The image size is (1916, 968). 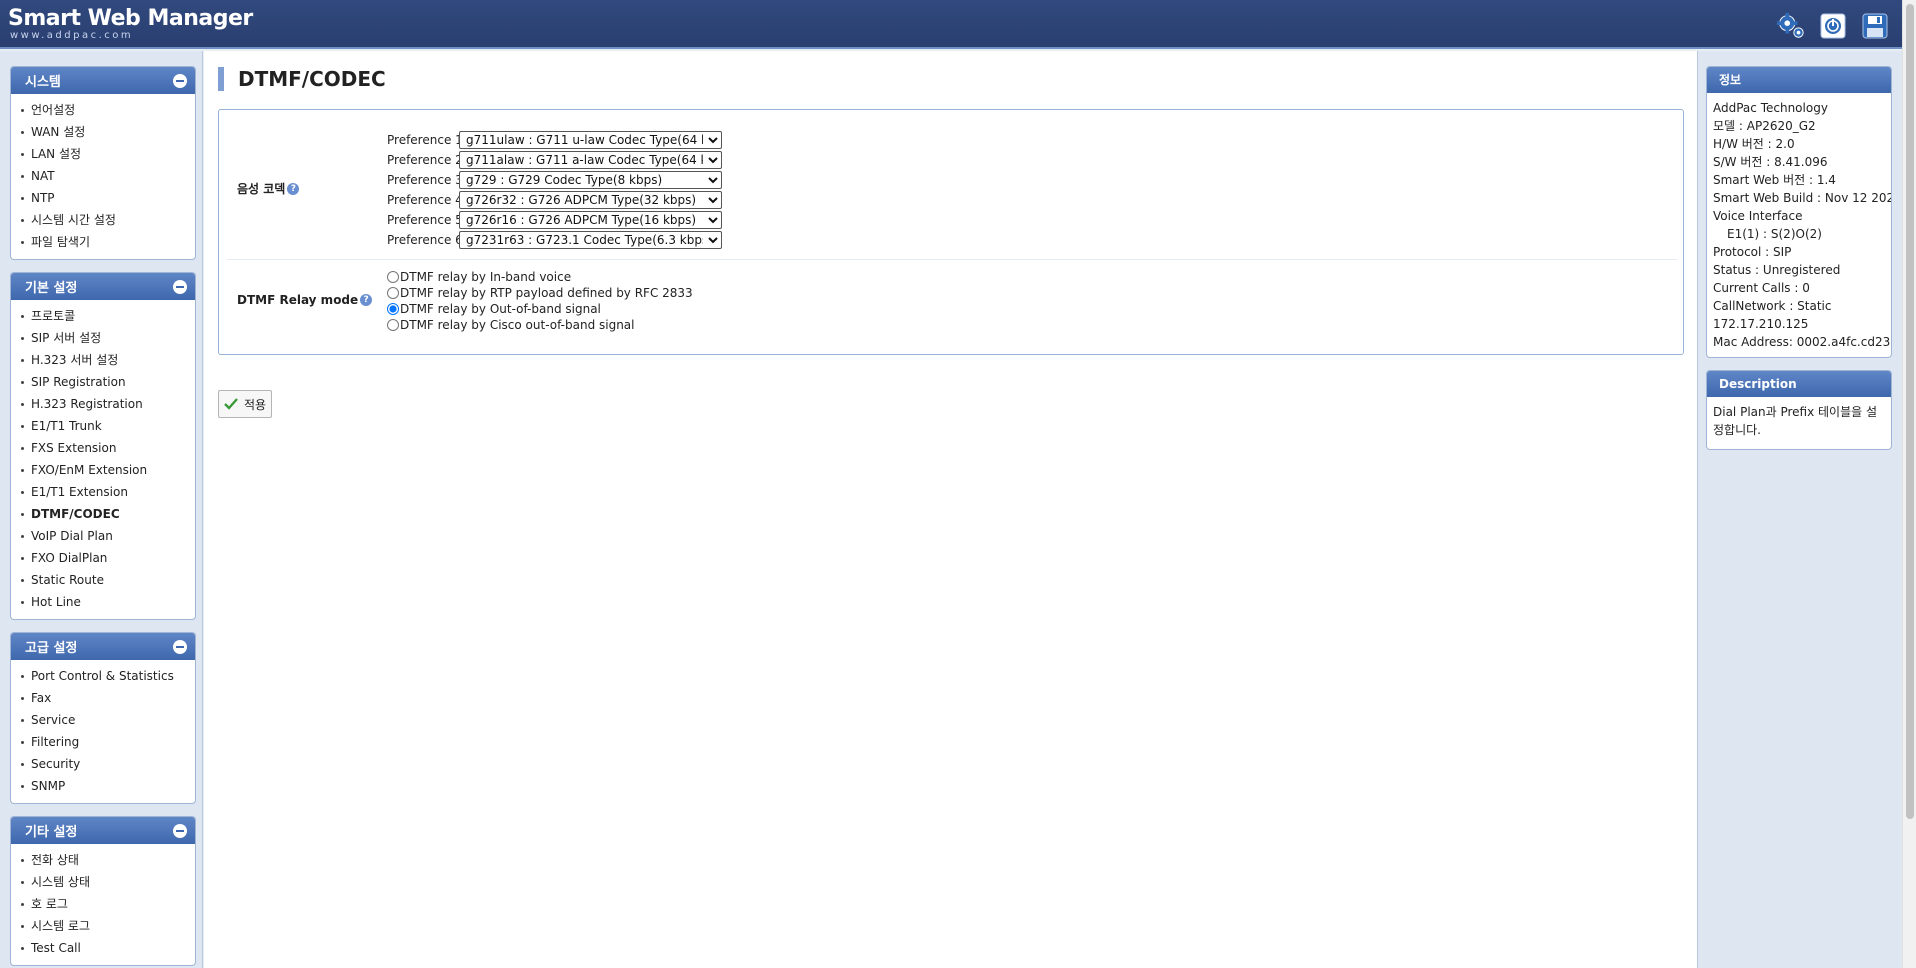 What do you see at coordinates (1799, 384) in the screenshot?
I see `description-title: Description` at bounding box center [1799, 384].